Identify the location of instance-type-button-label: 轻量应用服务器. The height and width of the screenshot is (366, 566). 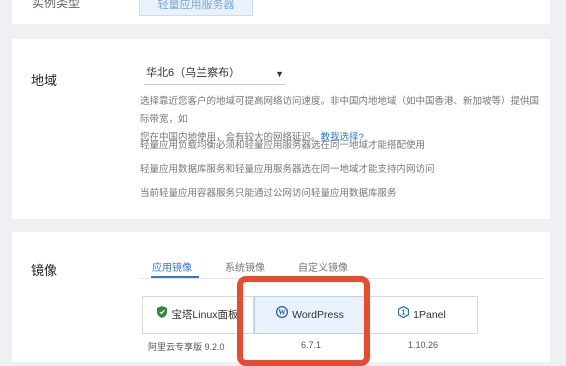
(196, 5).